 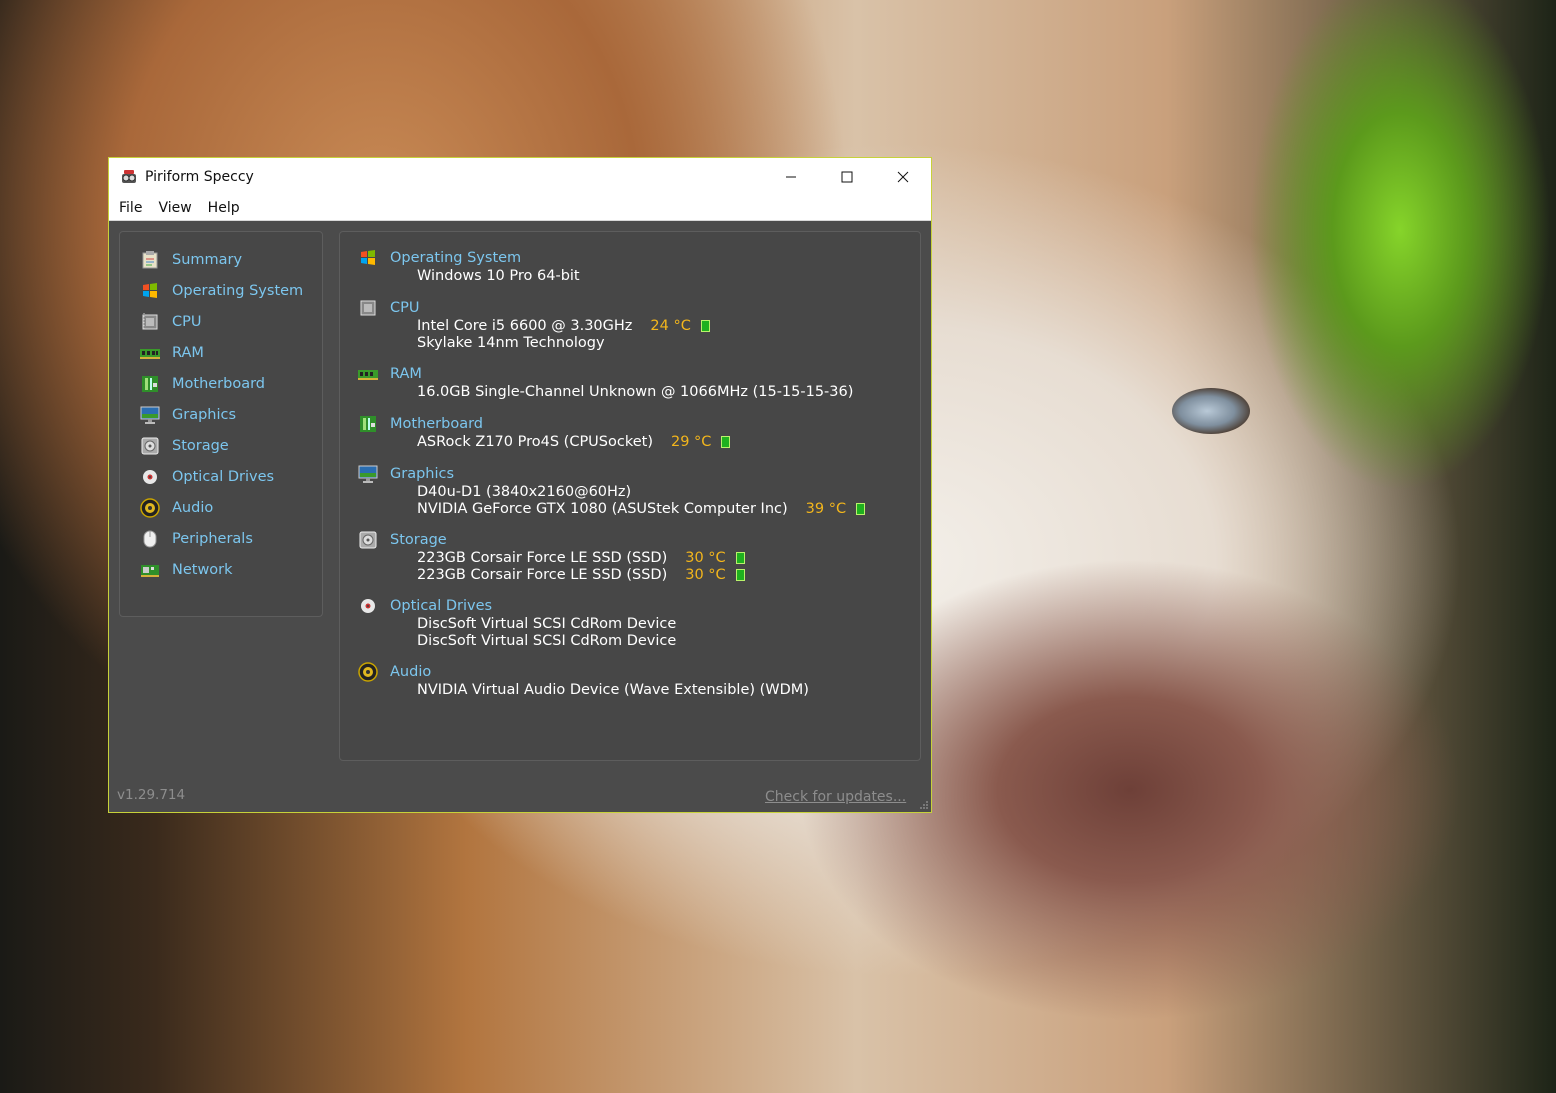 What do you see at coordinates (418, 540) in the screenshot?
I see `section-title: Storage` at bounding box center [418, 540].